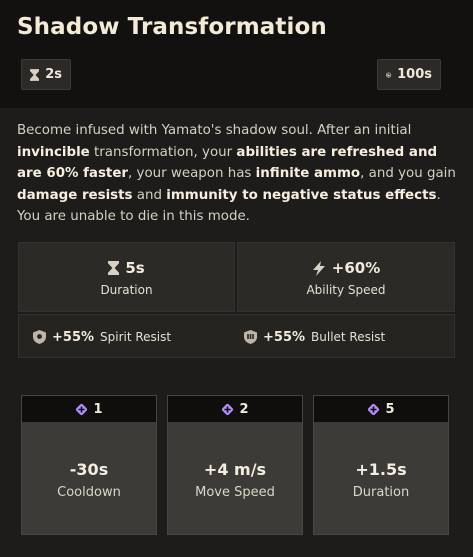 This screenshot has width=473, height=557. I want to click on duration-stat: 5s Duration, so click(126, 277).